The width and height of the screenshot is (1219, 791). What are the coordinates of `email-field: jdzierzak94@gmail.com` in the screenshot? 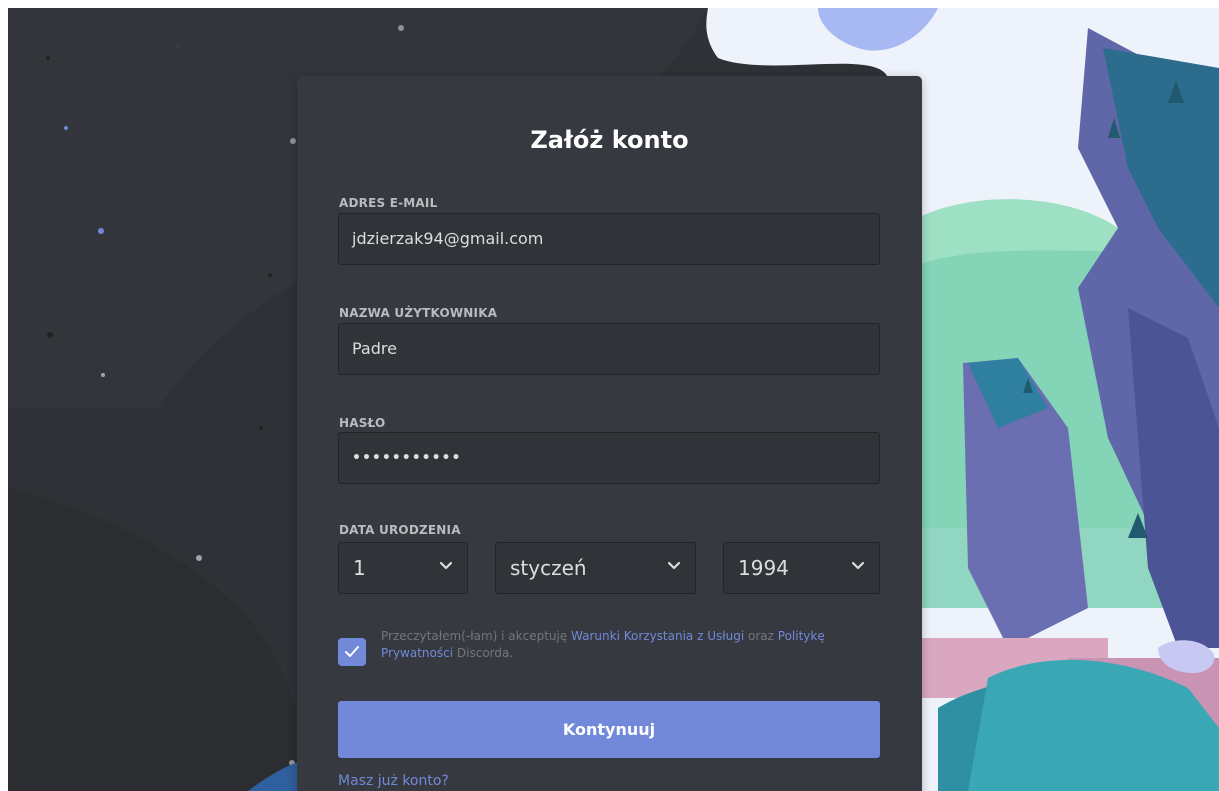 It's located at (609, 239).